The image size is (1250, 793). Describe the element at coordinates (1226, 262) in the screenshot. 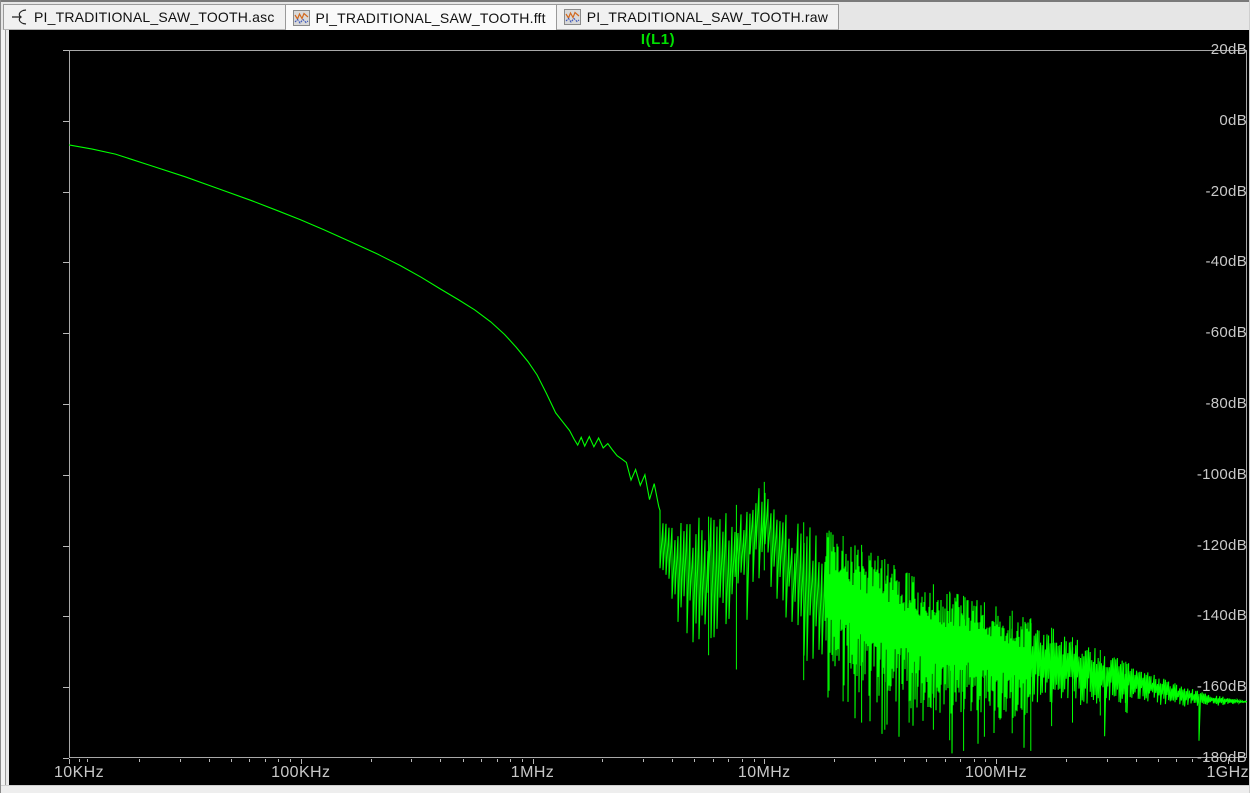

I see `y-axis-tick-label: -40dB` at that location.